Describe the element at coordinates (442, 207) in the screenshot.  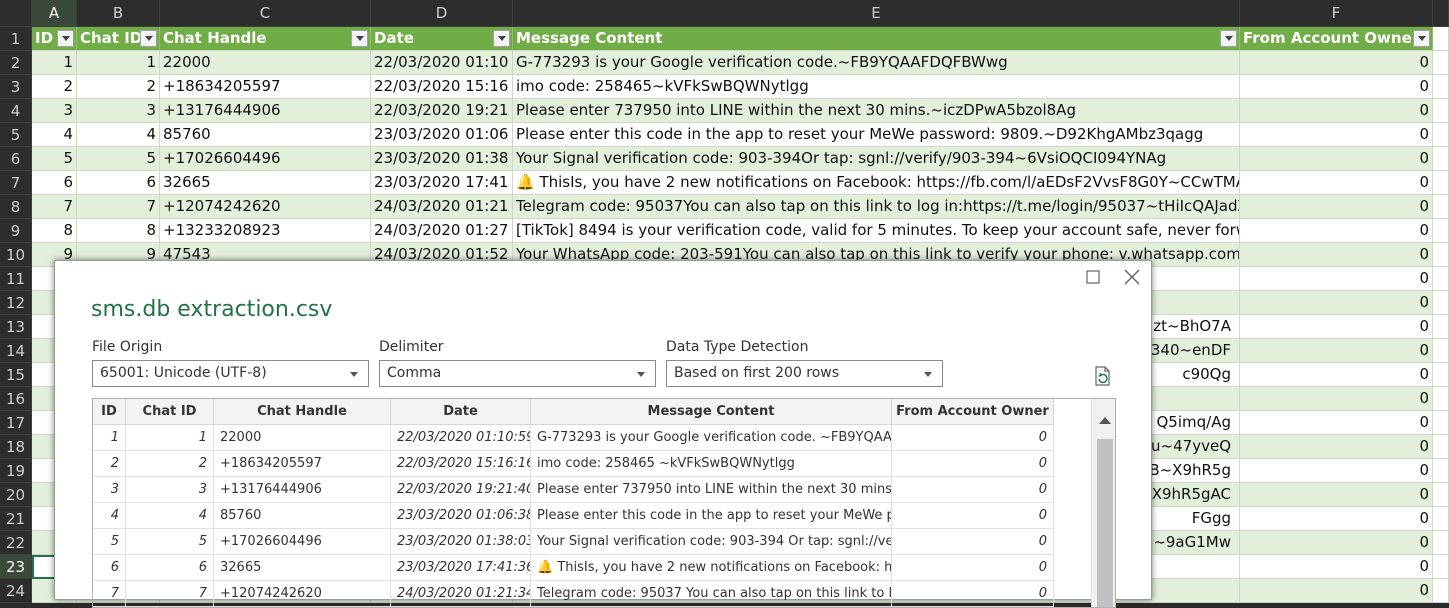
I see `table-cell: 24/03/2020 01:21` at that location.